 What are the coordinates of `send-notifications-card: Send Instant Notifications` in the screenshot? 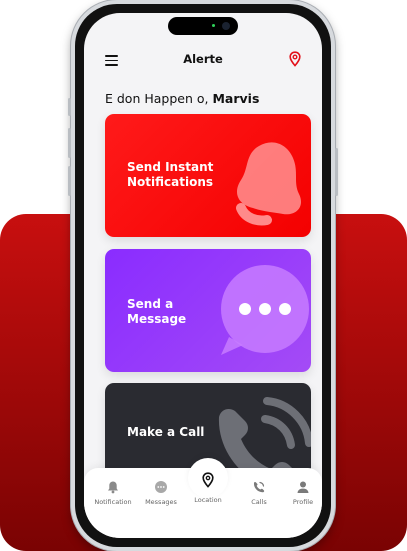 It's located at (208, 175).